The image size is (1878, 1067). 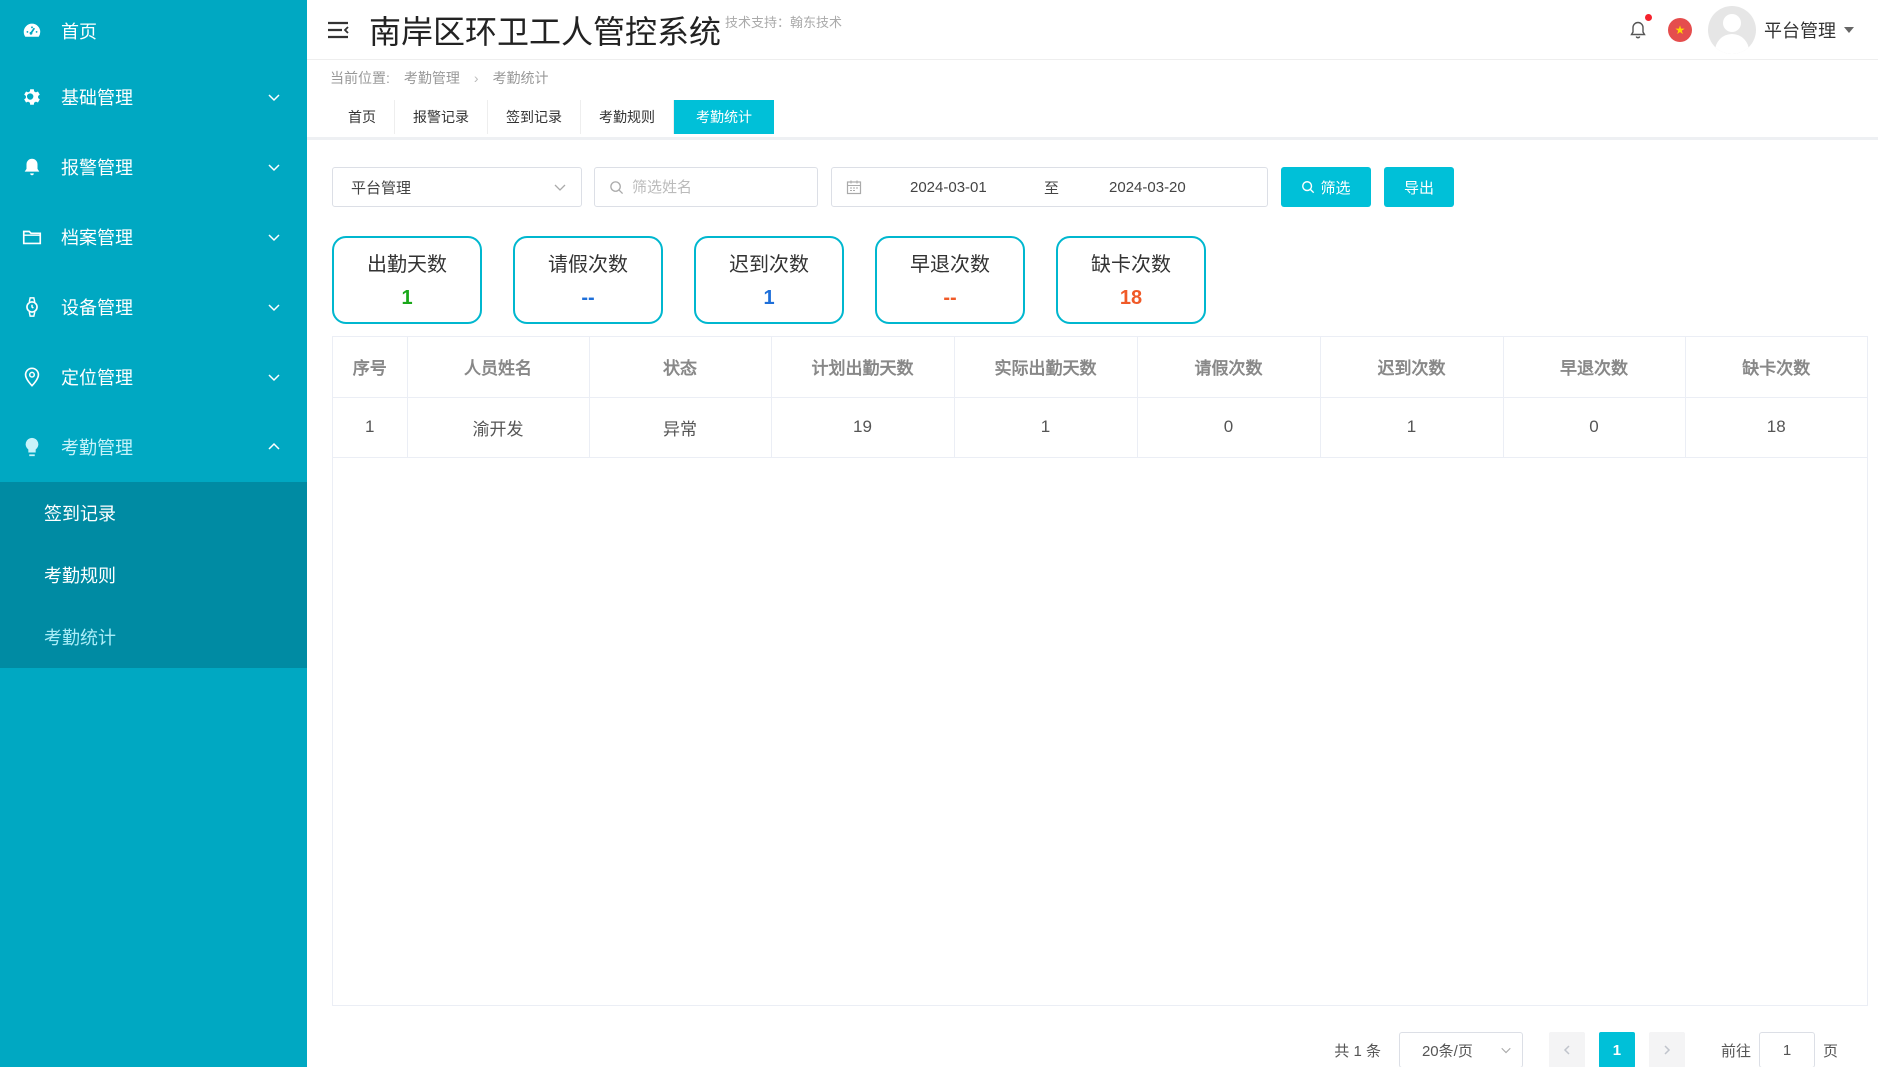 I want to click on caret-down-icon, so click(x=1849, y=30).